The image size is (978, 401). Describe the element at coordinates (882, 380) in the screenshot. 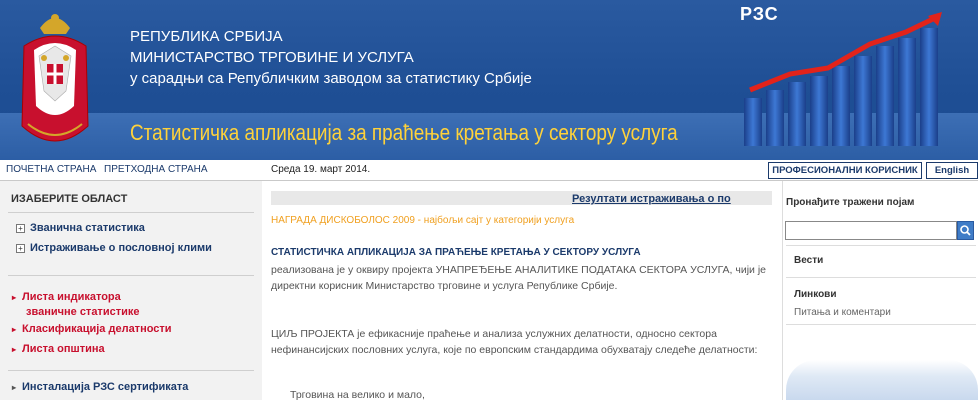

I see `cloud-decoration` at that location.